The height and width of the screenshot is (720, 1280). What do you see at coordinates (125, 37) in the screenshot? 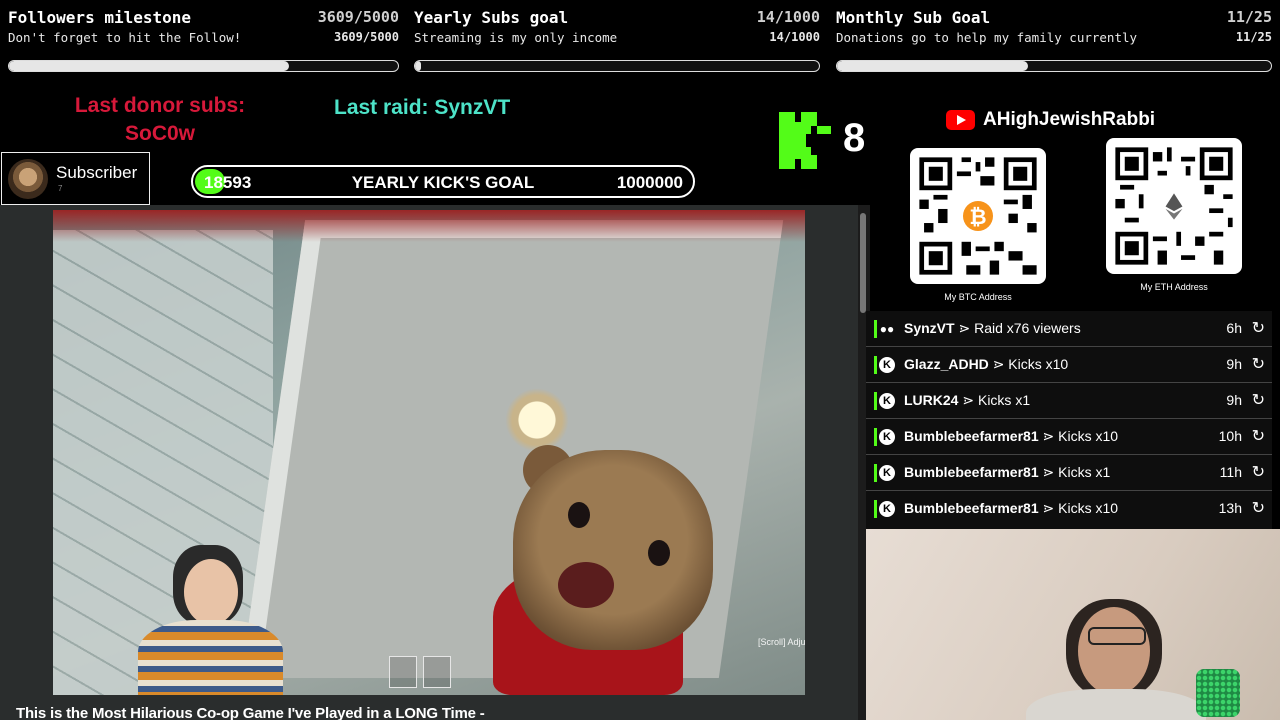
I see `goal-subtitle: Don't forget to hit the Follow!` at bounding box center [125, 37].